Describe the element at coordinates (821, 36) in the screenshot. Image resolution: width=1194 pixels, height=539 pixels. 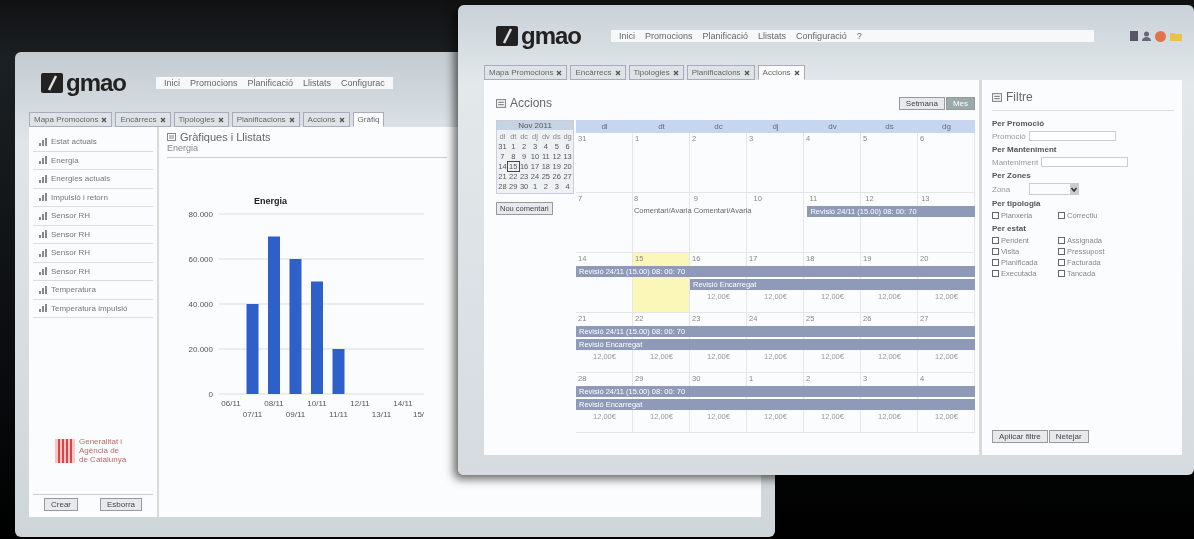
I see `menu-item: Configuració` at that location.